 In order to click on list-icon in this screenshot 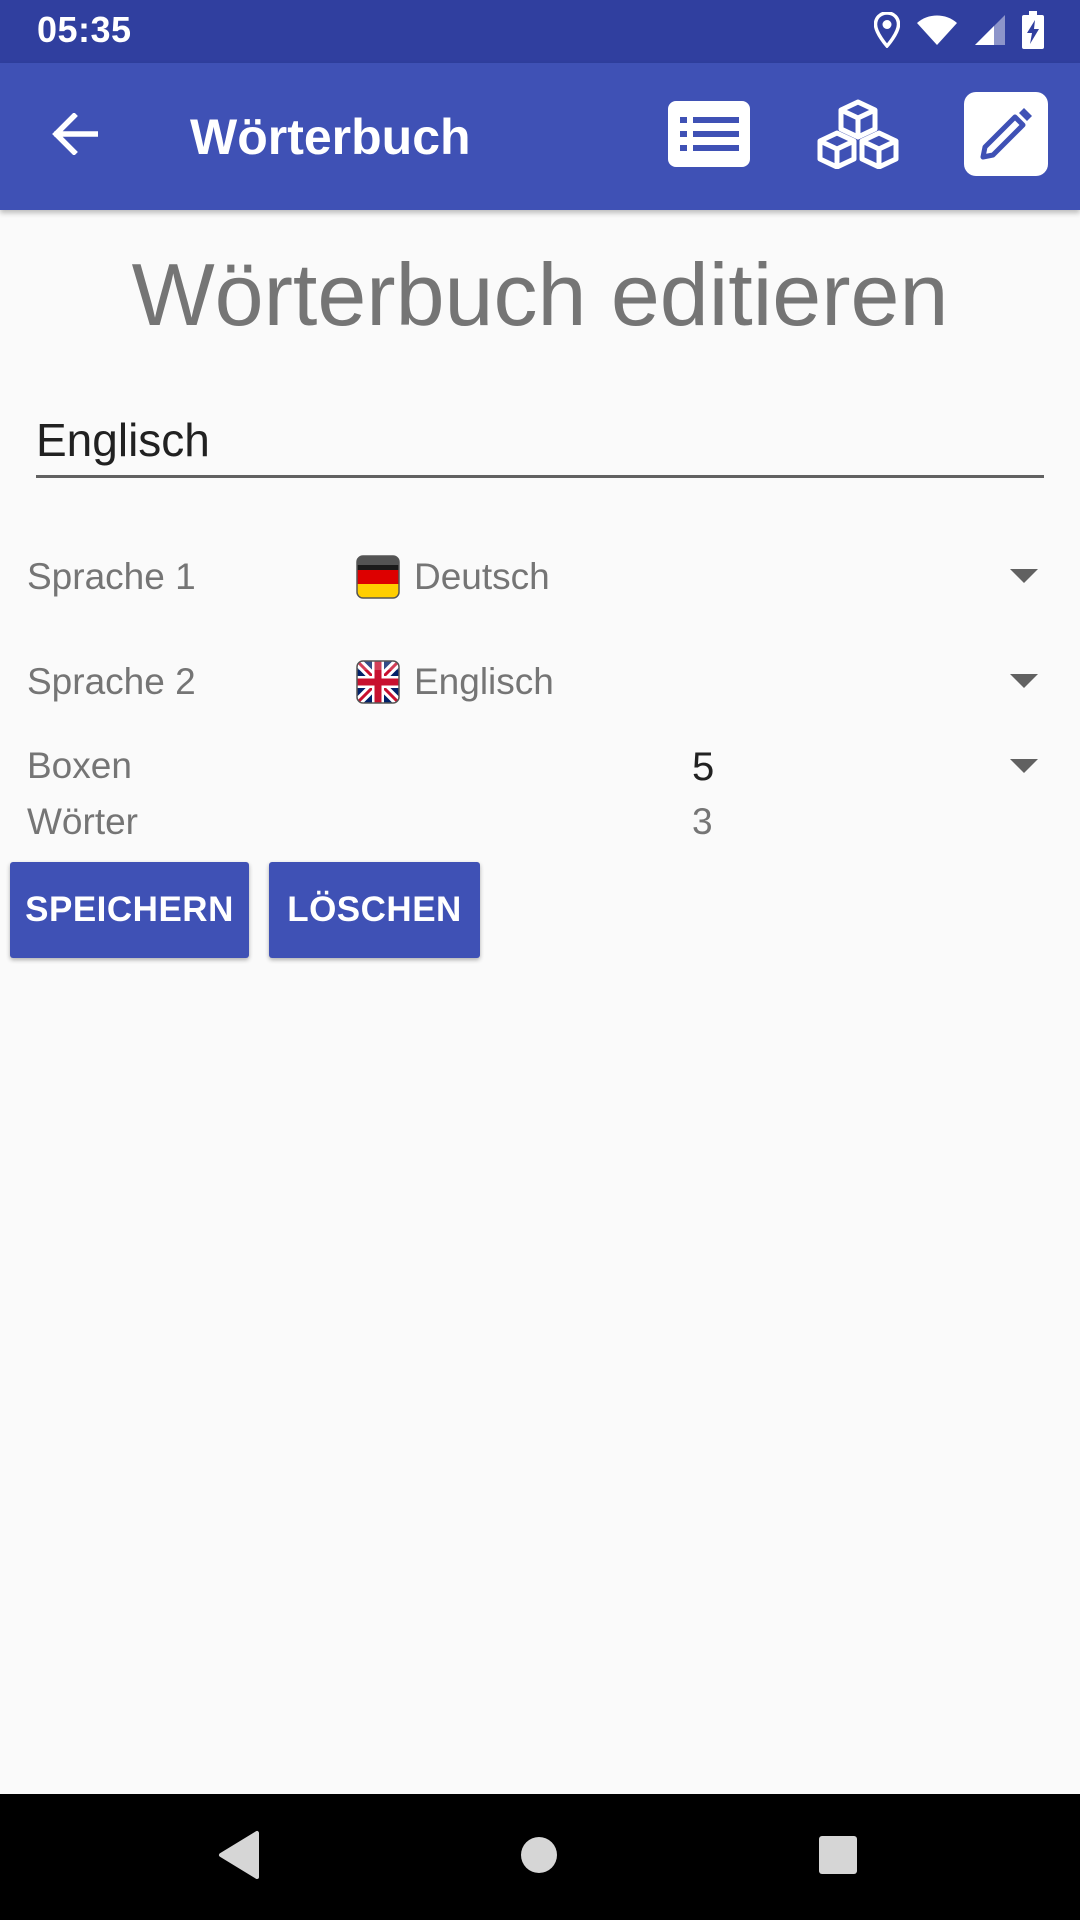, I will do `click(709, 136)`.